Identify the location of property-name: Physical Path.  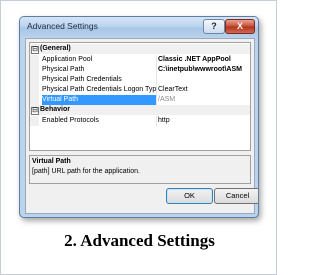
(63, 69).